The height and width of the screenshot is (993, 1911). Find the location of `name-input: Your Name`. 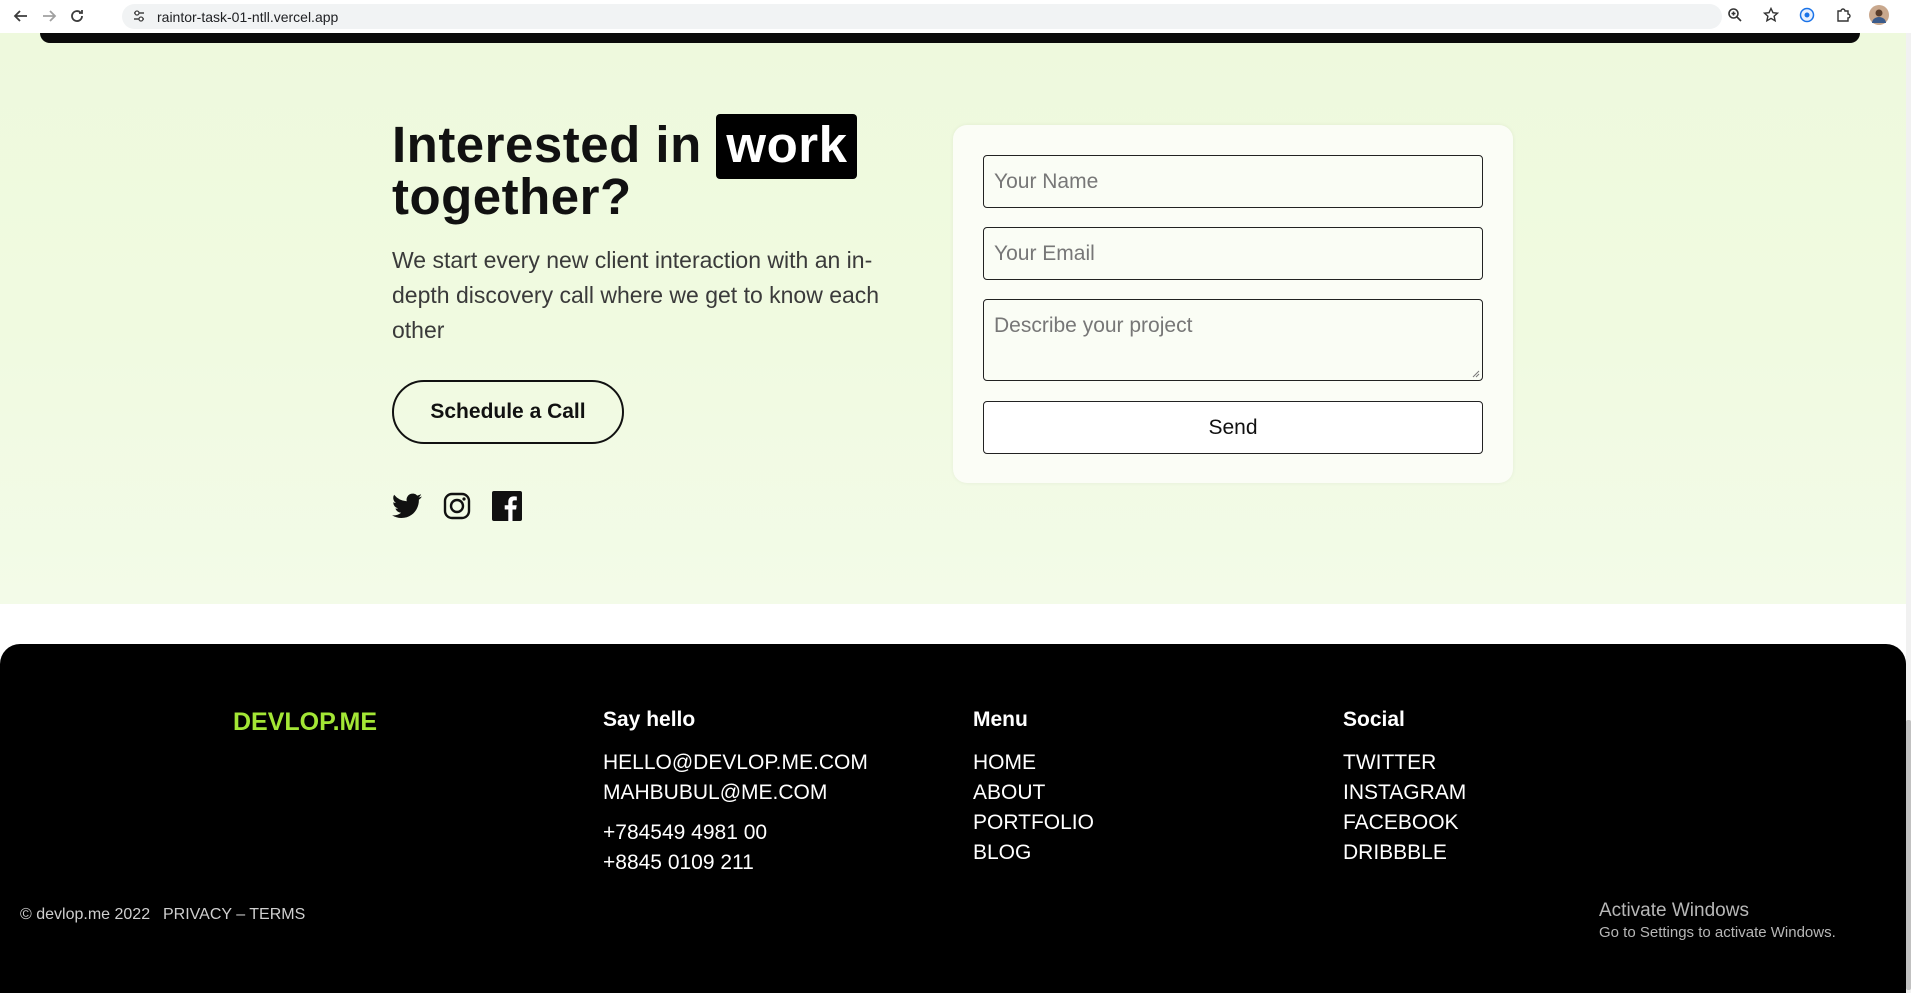

name-input: Your Name is located at coordinates (1233, 181).